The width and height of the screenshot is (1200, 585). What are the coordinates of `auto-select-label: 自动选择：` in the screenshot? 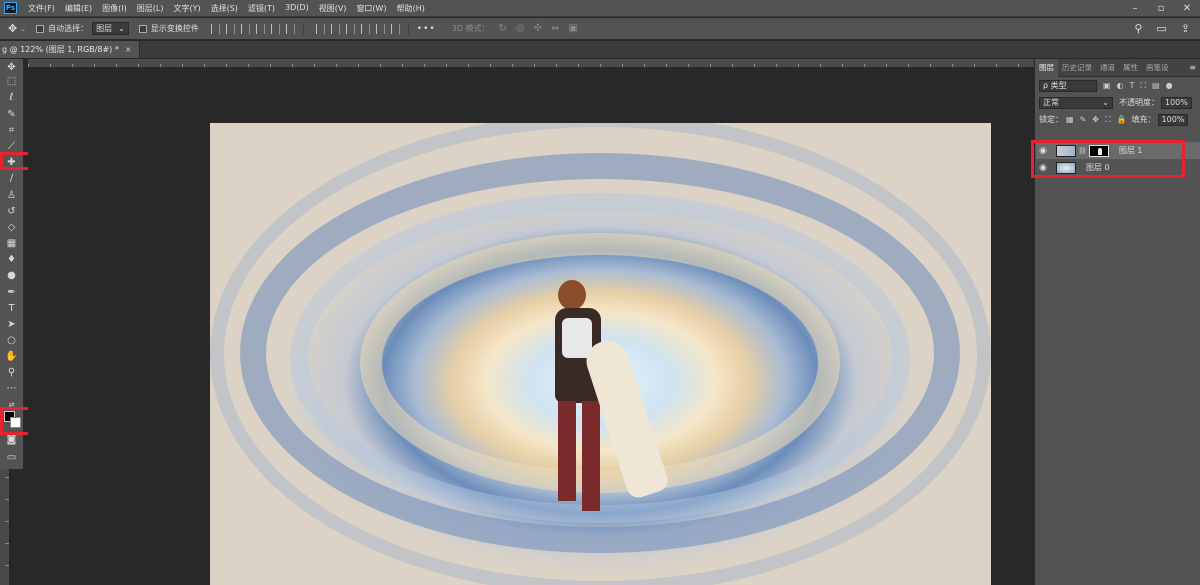 It's located at (68, 28).